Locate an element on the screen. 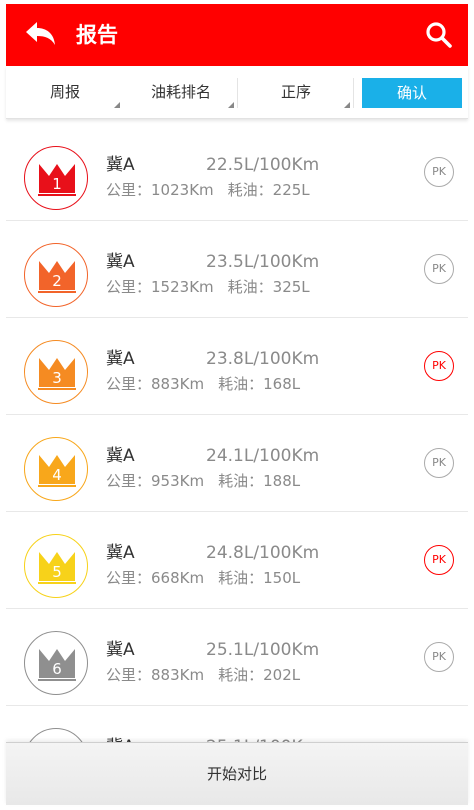  fuel-consumption-rate: 25.1L/100Km is located at coordinates (263, 650).